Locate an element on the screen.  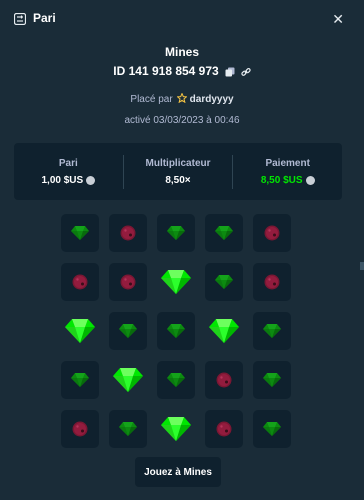
close-icon: ✕ is located at coordinates (338, 19).